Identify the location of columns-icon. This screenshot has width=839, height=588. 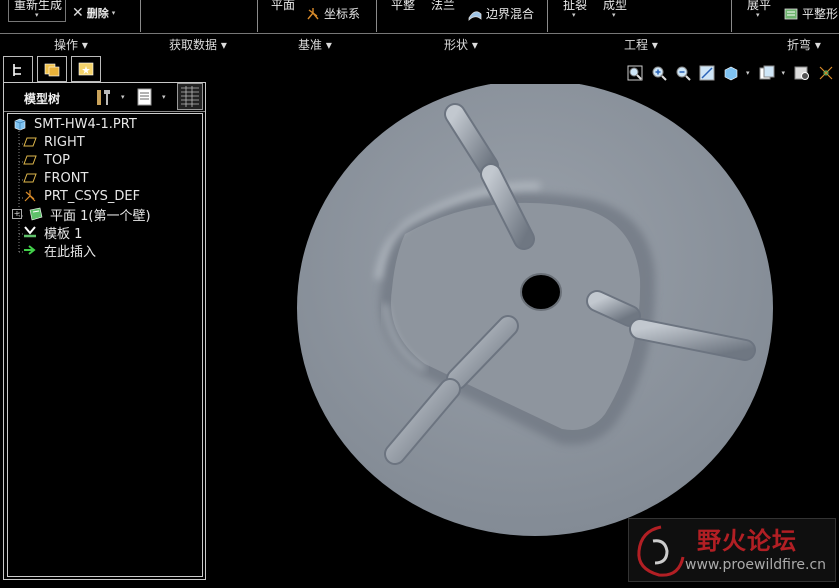
(190, 96).